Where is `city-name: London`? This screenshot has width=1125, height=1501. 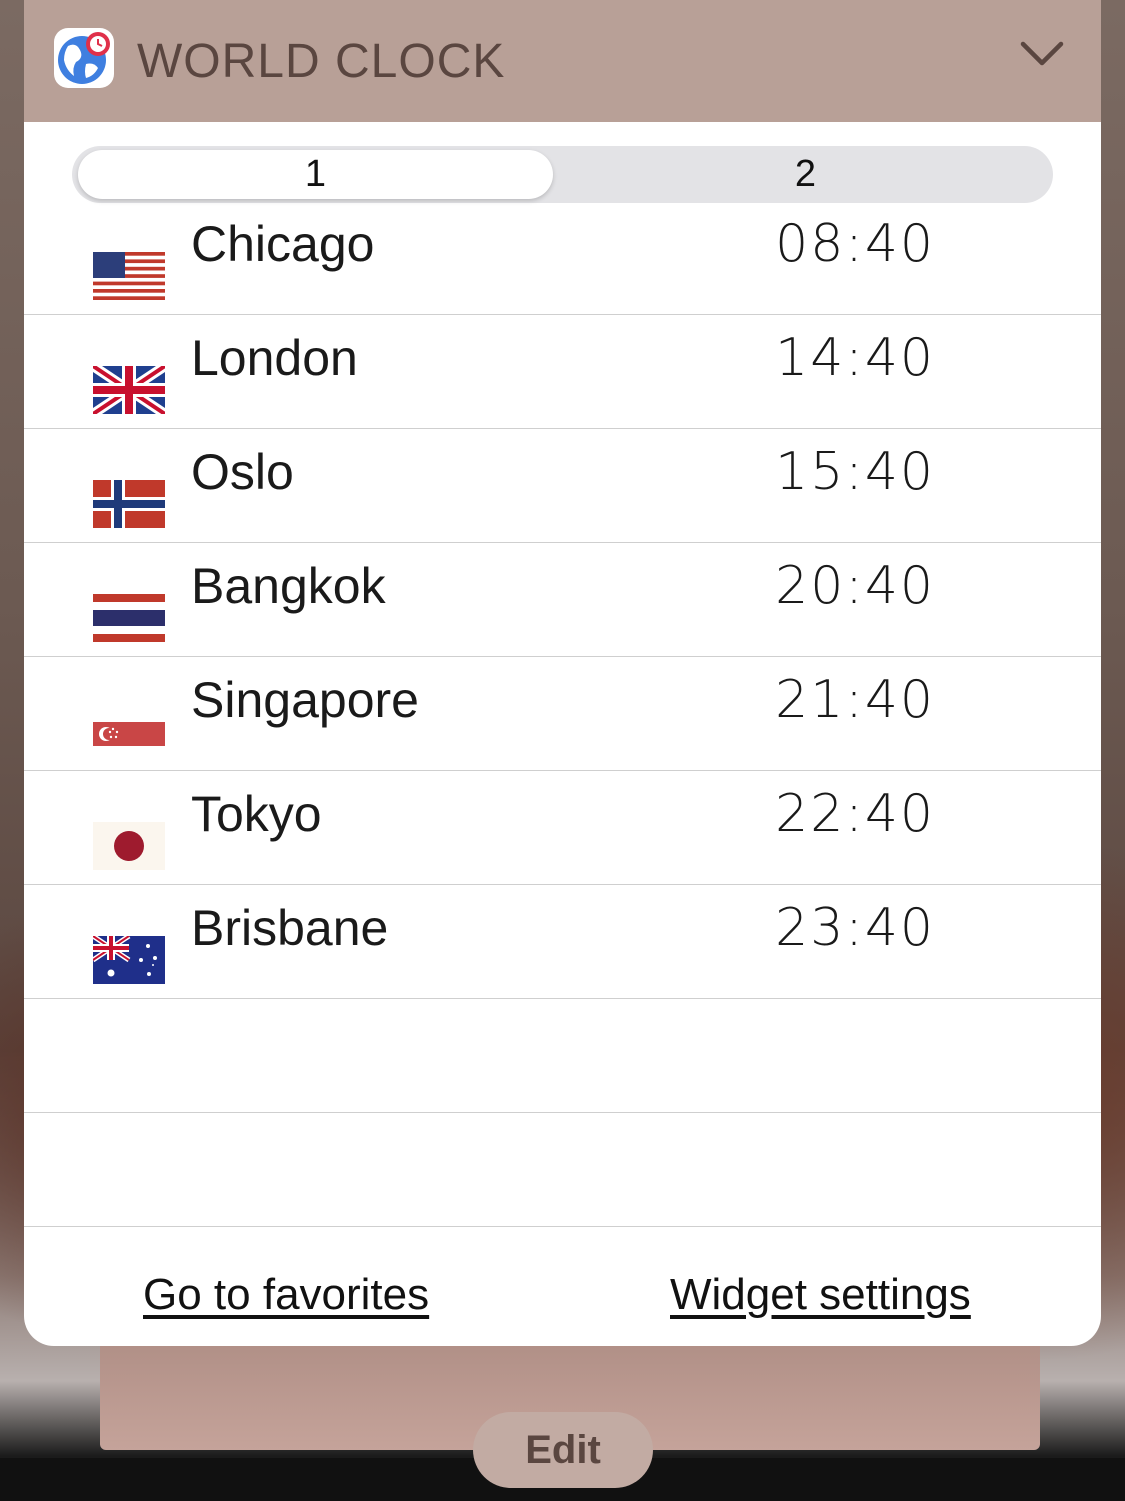 city-name: London is located at coordinates (274, 358).